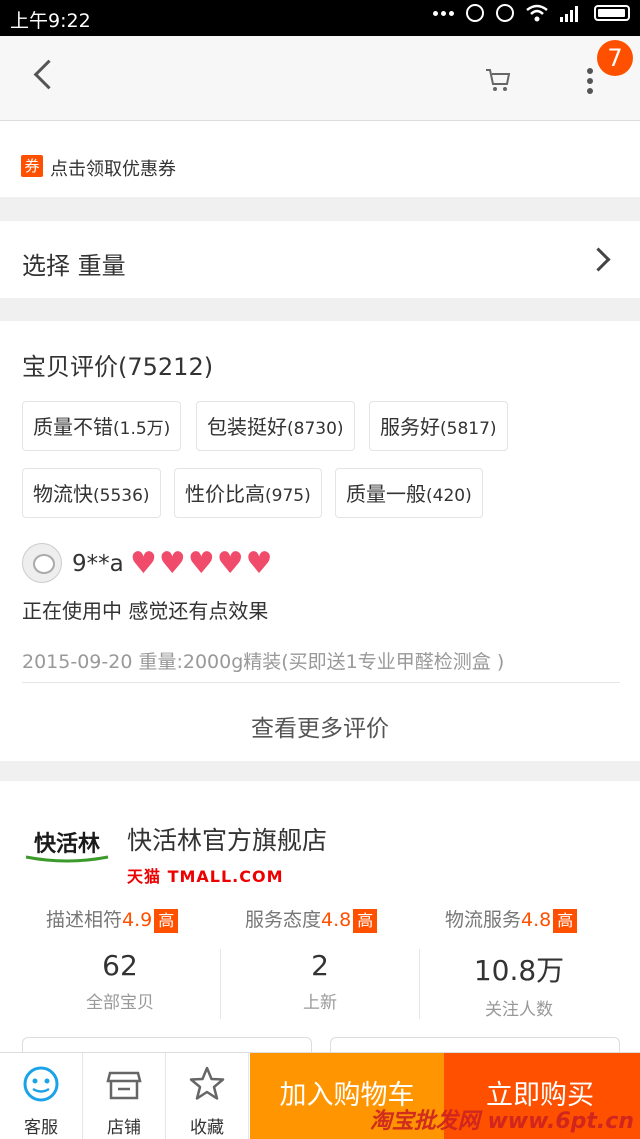  What do you see at coordinates (42, 563) in the screenshot?
I see `avatar` at bounding box center [42, 563].